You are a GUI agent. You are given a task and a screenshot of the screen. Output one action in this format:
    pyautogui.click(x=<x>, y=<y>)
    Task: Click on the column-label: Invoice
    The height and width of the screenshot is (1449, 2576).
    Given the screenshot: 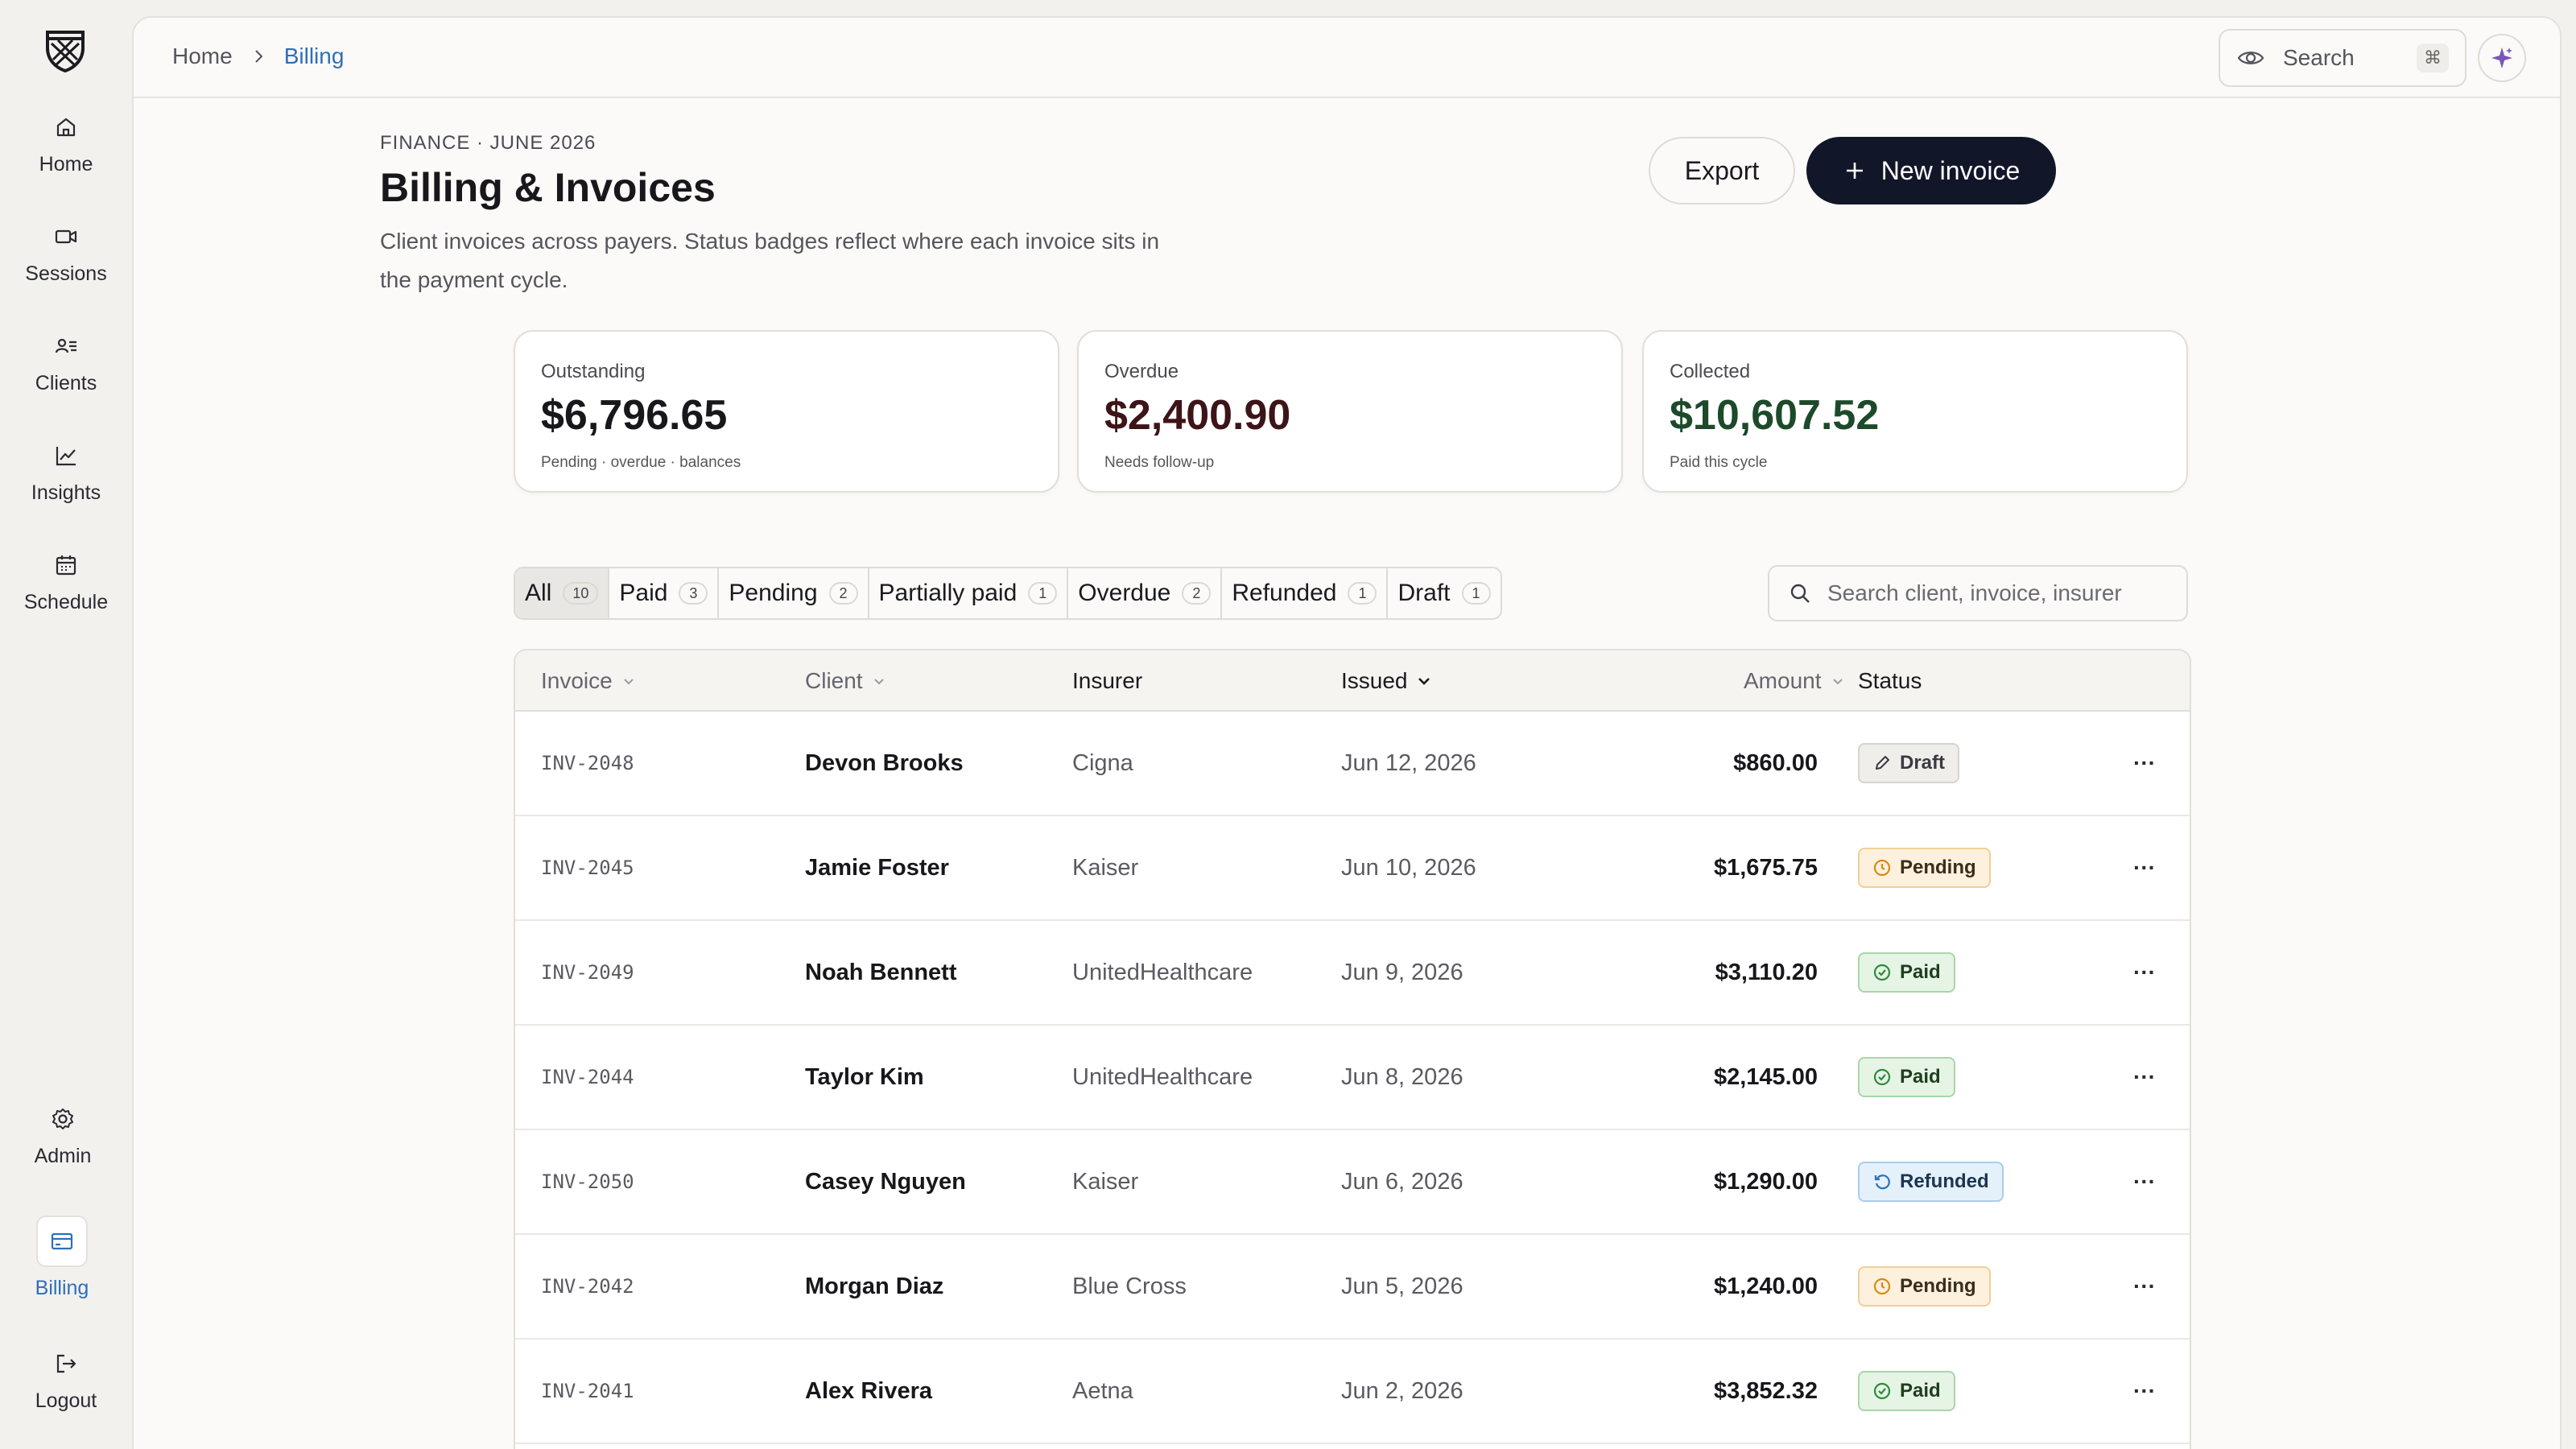 What is the action you would take?
    pyautogui.click(x=577, y=680)
    